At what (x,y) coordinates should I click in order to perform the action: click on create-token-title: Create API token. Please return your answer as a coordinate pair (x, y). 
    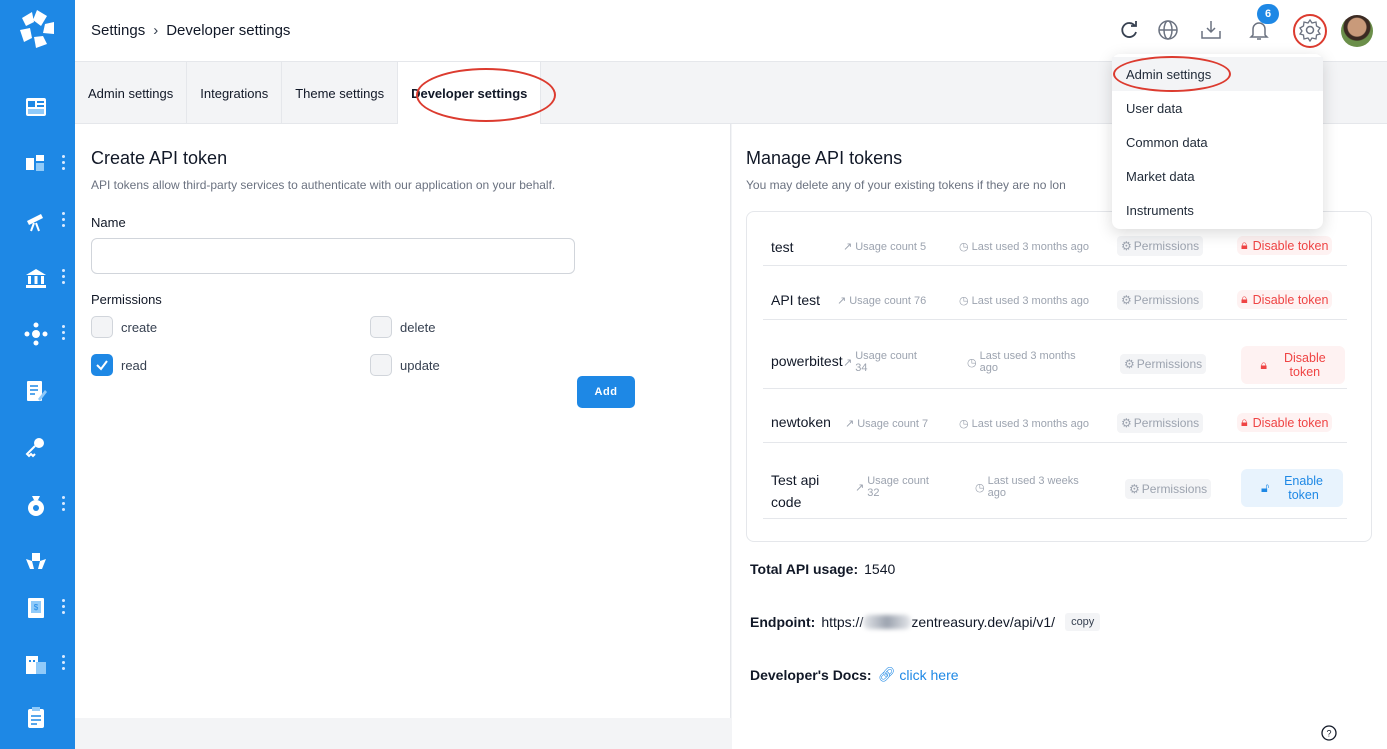
    Looking at the image, I should click on (159, 158).